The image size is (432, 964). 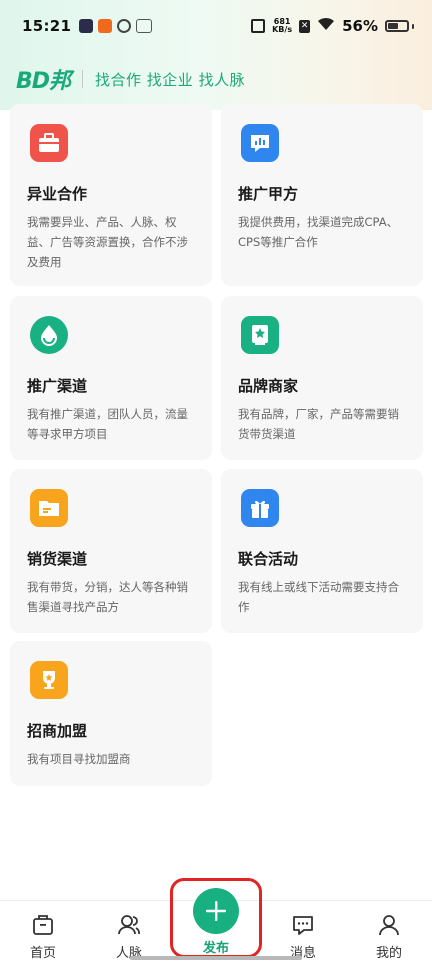 I want to click on folder-icon, so click(x=49, y=508).